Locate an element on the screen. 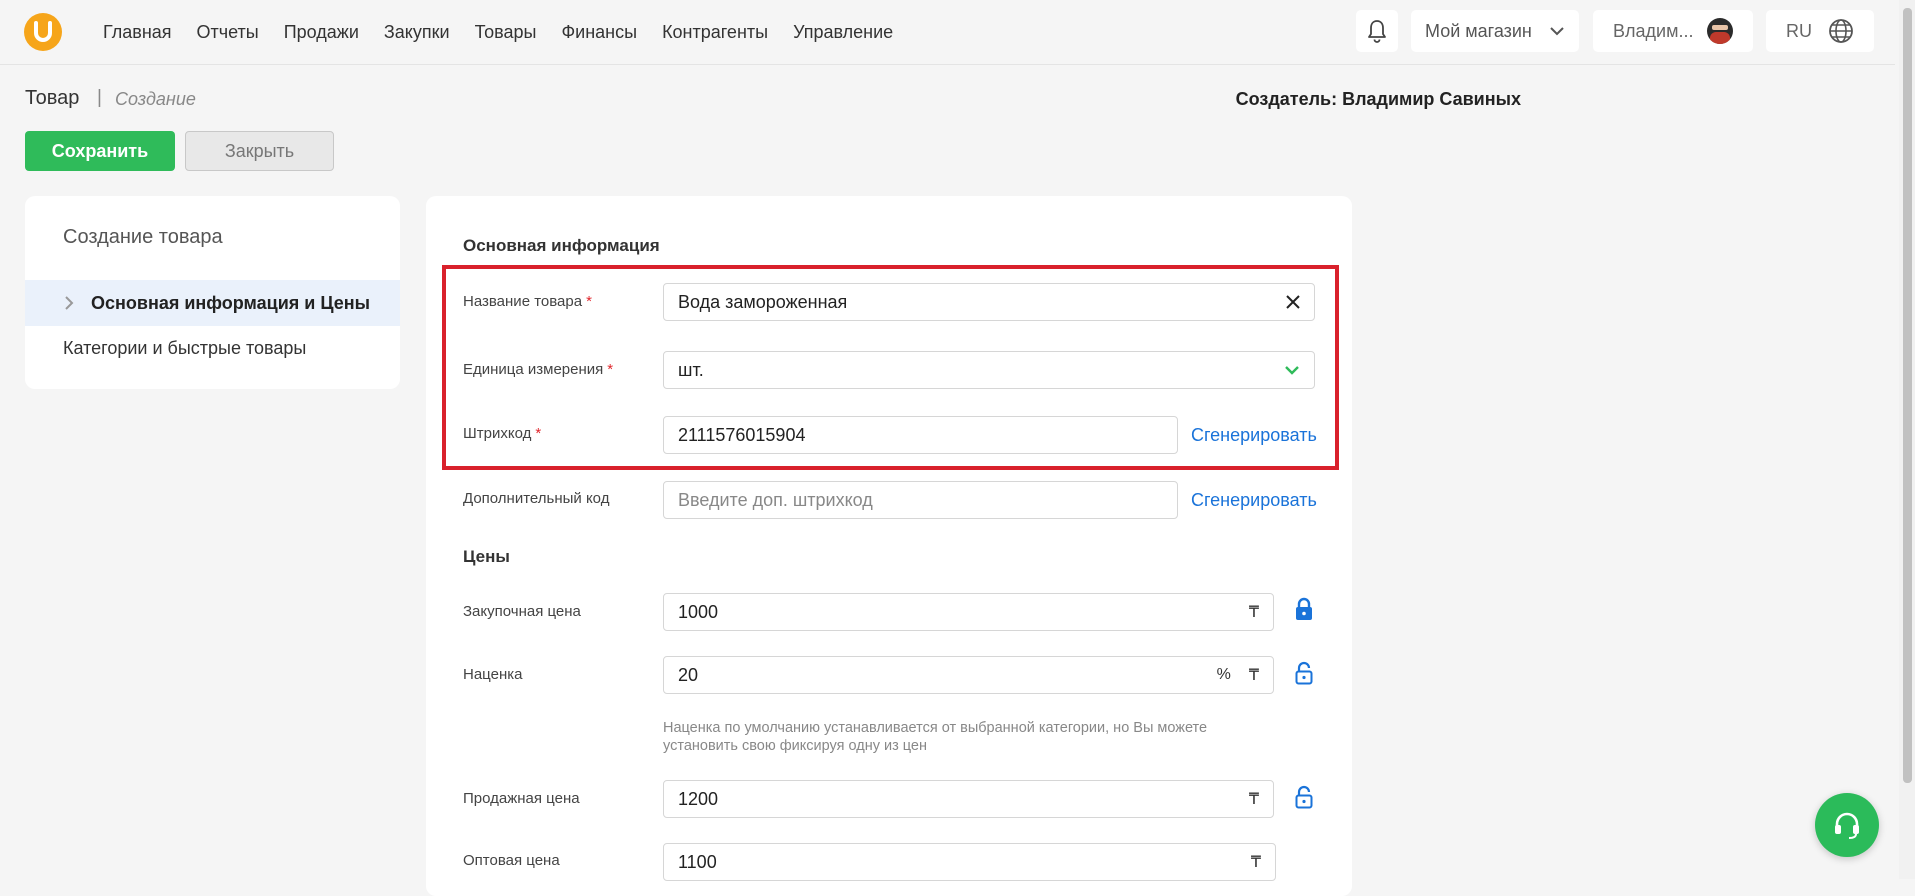 The width and height of the screenshot is (1915, 896). save-button: Сохранить is located at coordinates (100, 151).